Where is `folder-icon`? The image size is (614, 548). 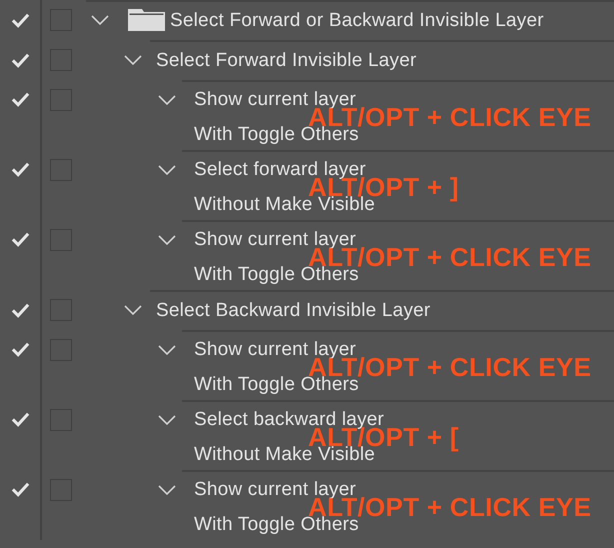 folder-icon is located at coordinates (146, 20).